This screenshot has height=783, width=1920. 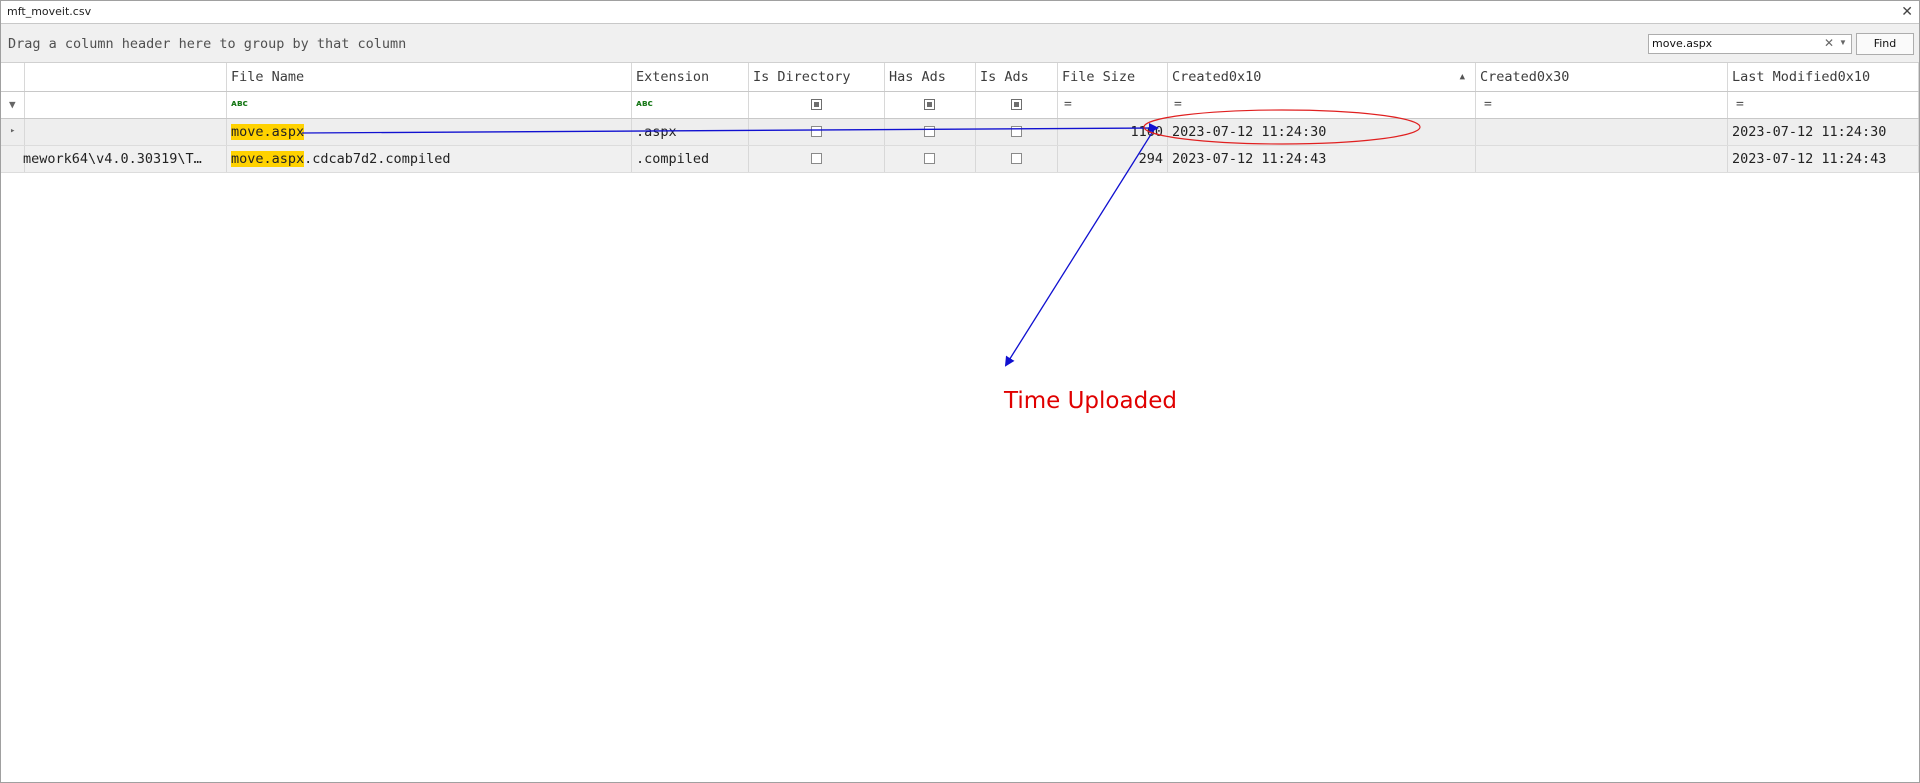 I want to click on cell-created0x10: 2023-07-12 11:24:43, so click(x=1322, y=159).